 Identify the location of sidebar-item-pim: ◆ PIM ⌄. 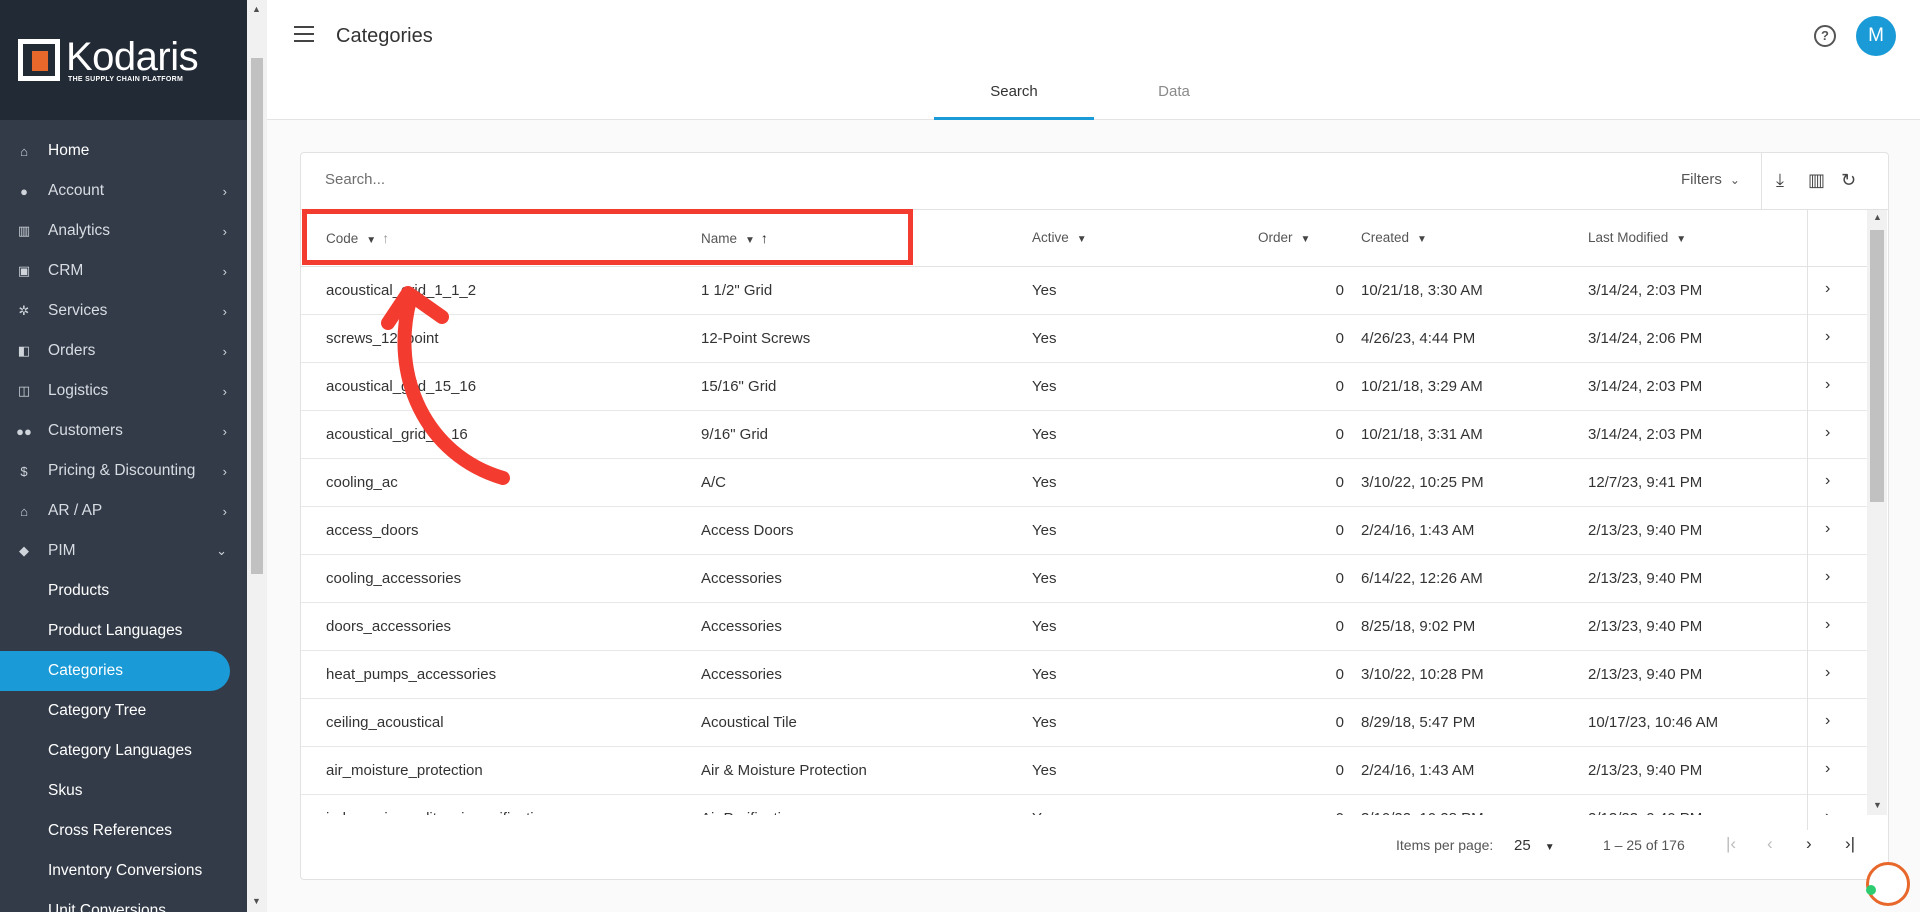
(123, 551).